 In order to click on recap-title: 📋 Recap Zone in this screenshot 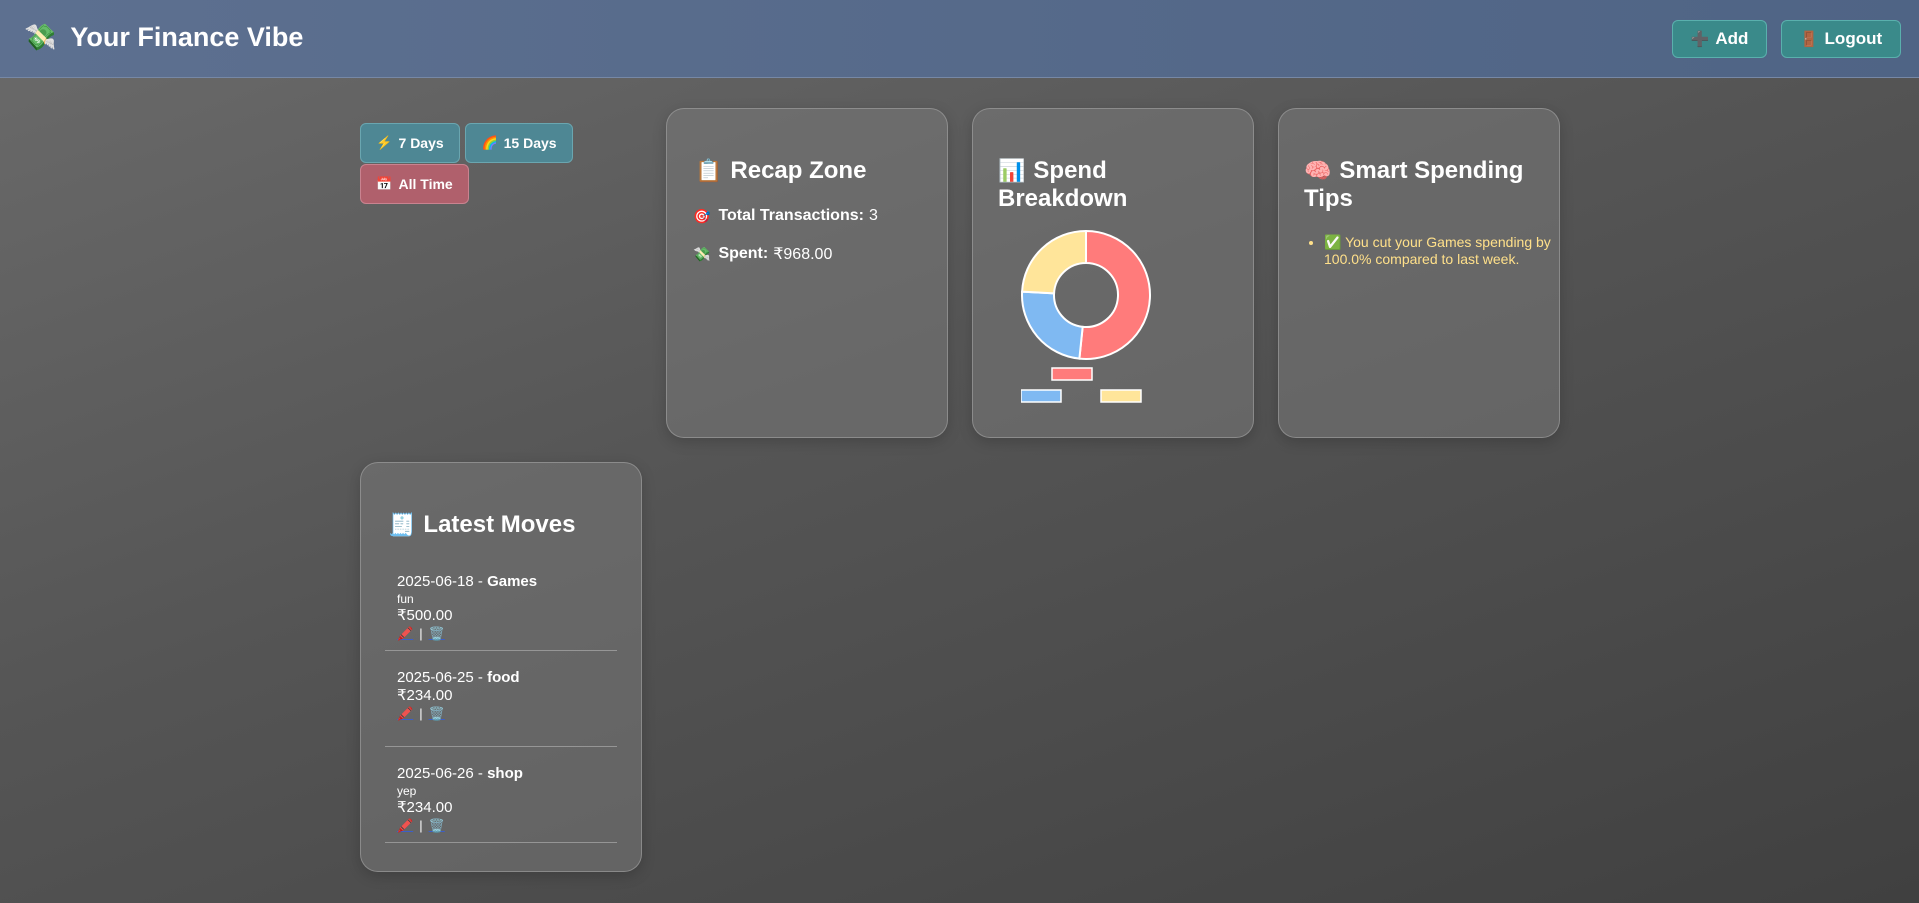, I will do `click(815, 171)`.